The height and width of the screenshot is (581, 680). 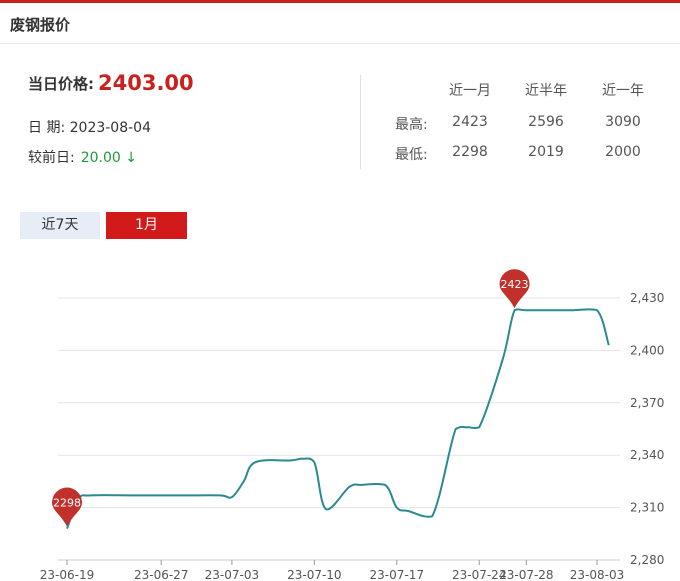 What do you see at coordinates (623, 152) in the screenshot?
I see `stats-low-year: 2000` at bounding box center [623, 152].